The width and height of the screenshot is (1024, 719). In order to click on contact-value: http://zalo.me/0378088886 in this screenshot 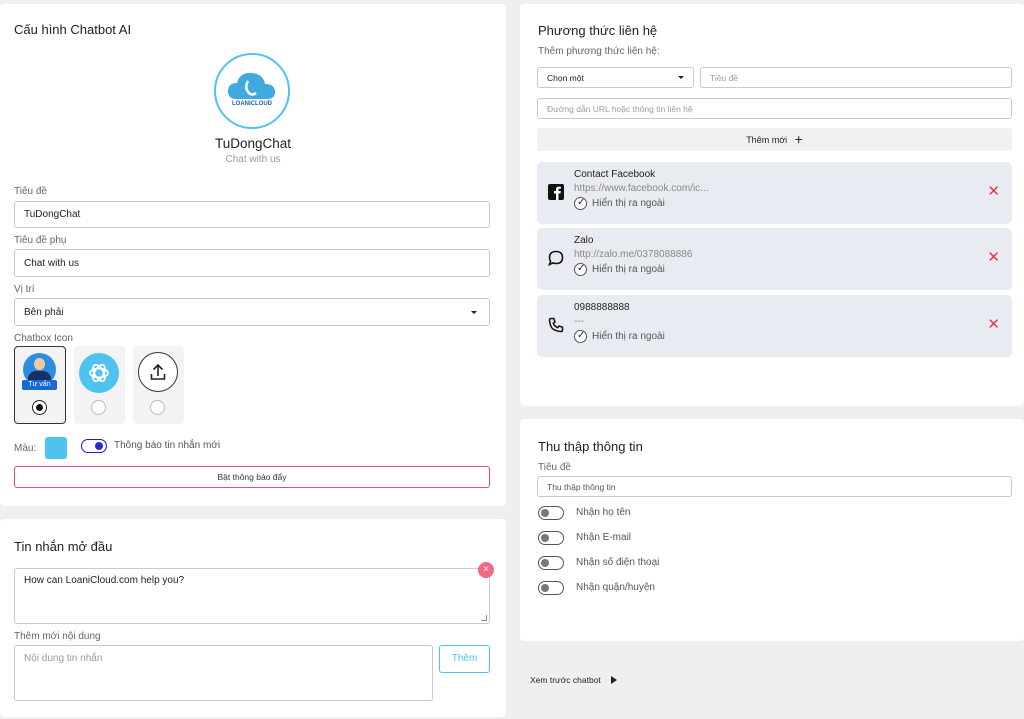, I will do `click(633, 254)`.